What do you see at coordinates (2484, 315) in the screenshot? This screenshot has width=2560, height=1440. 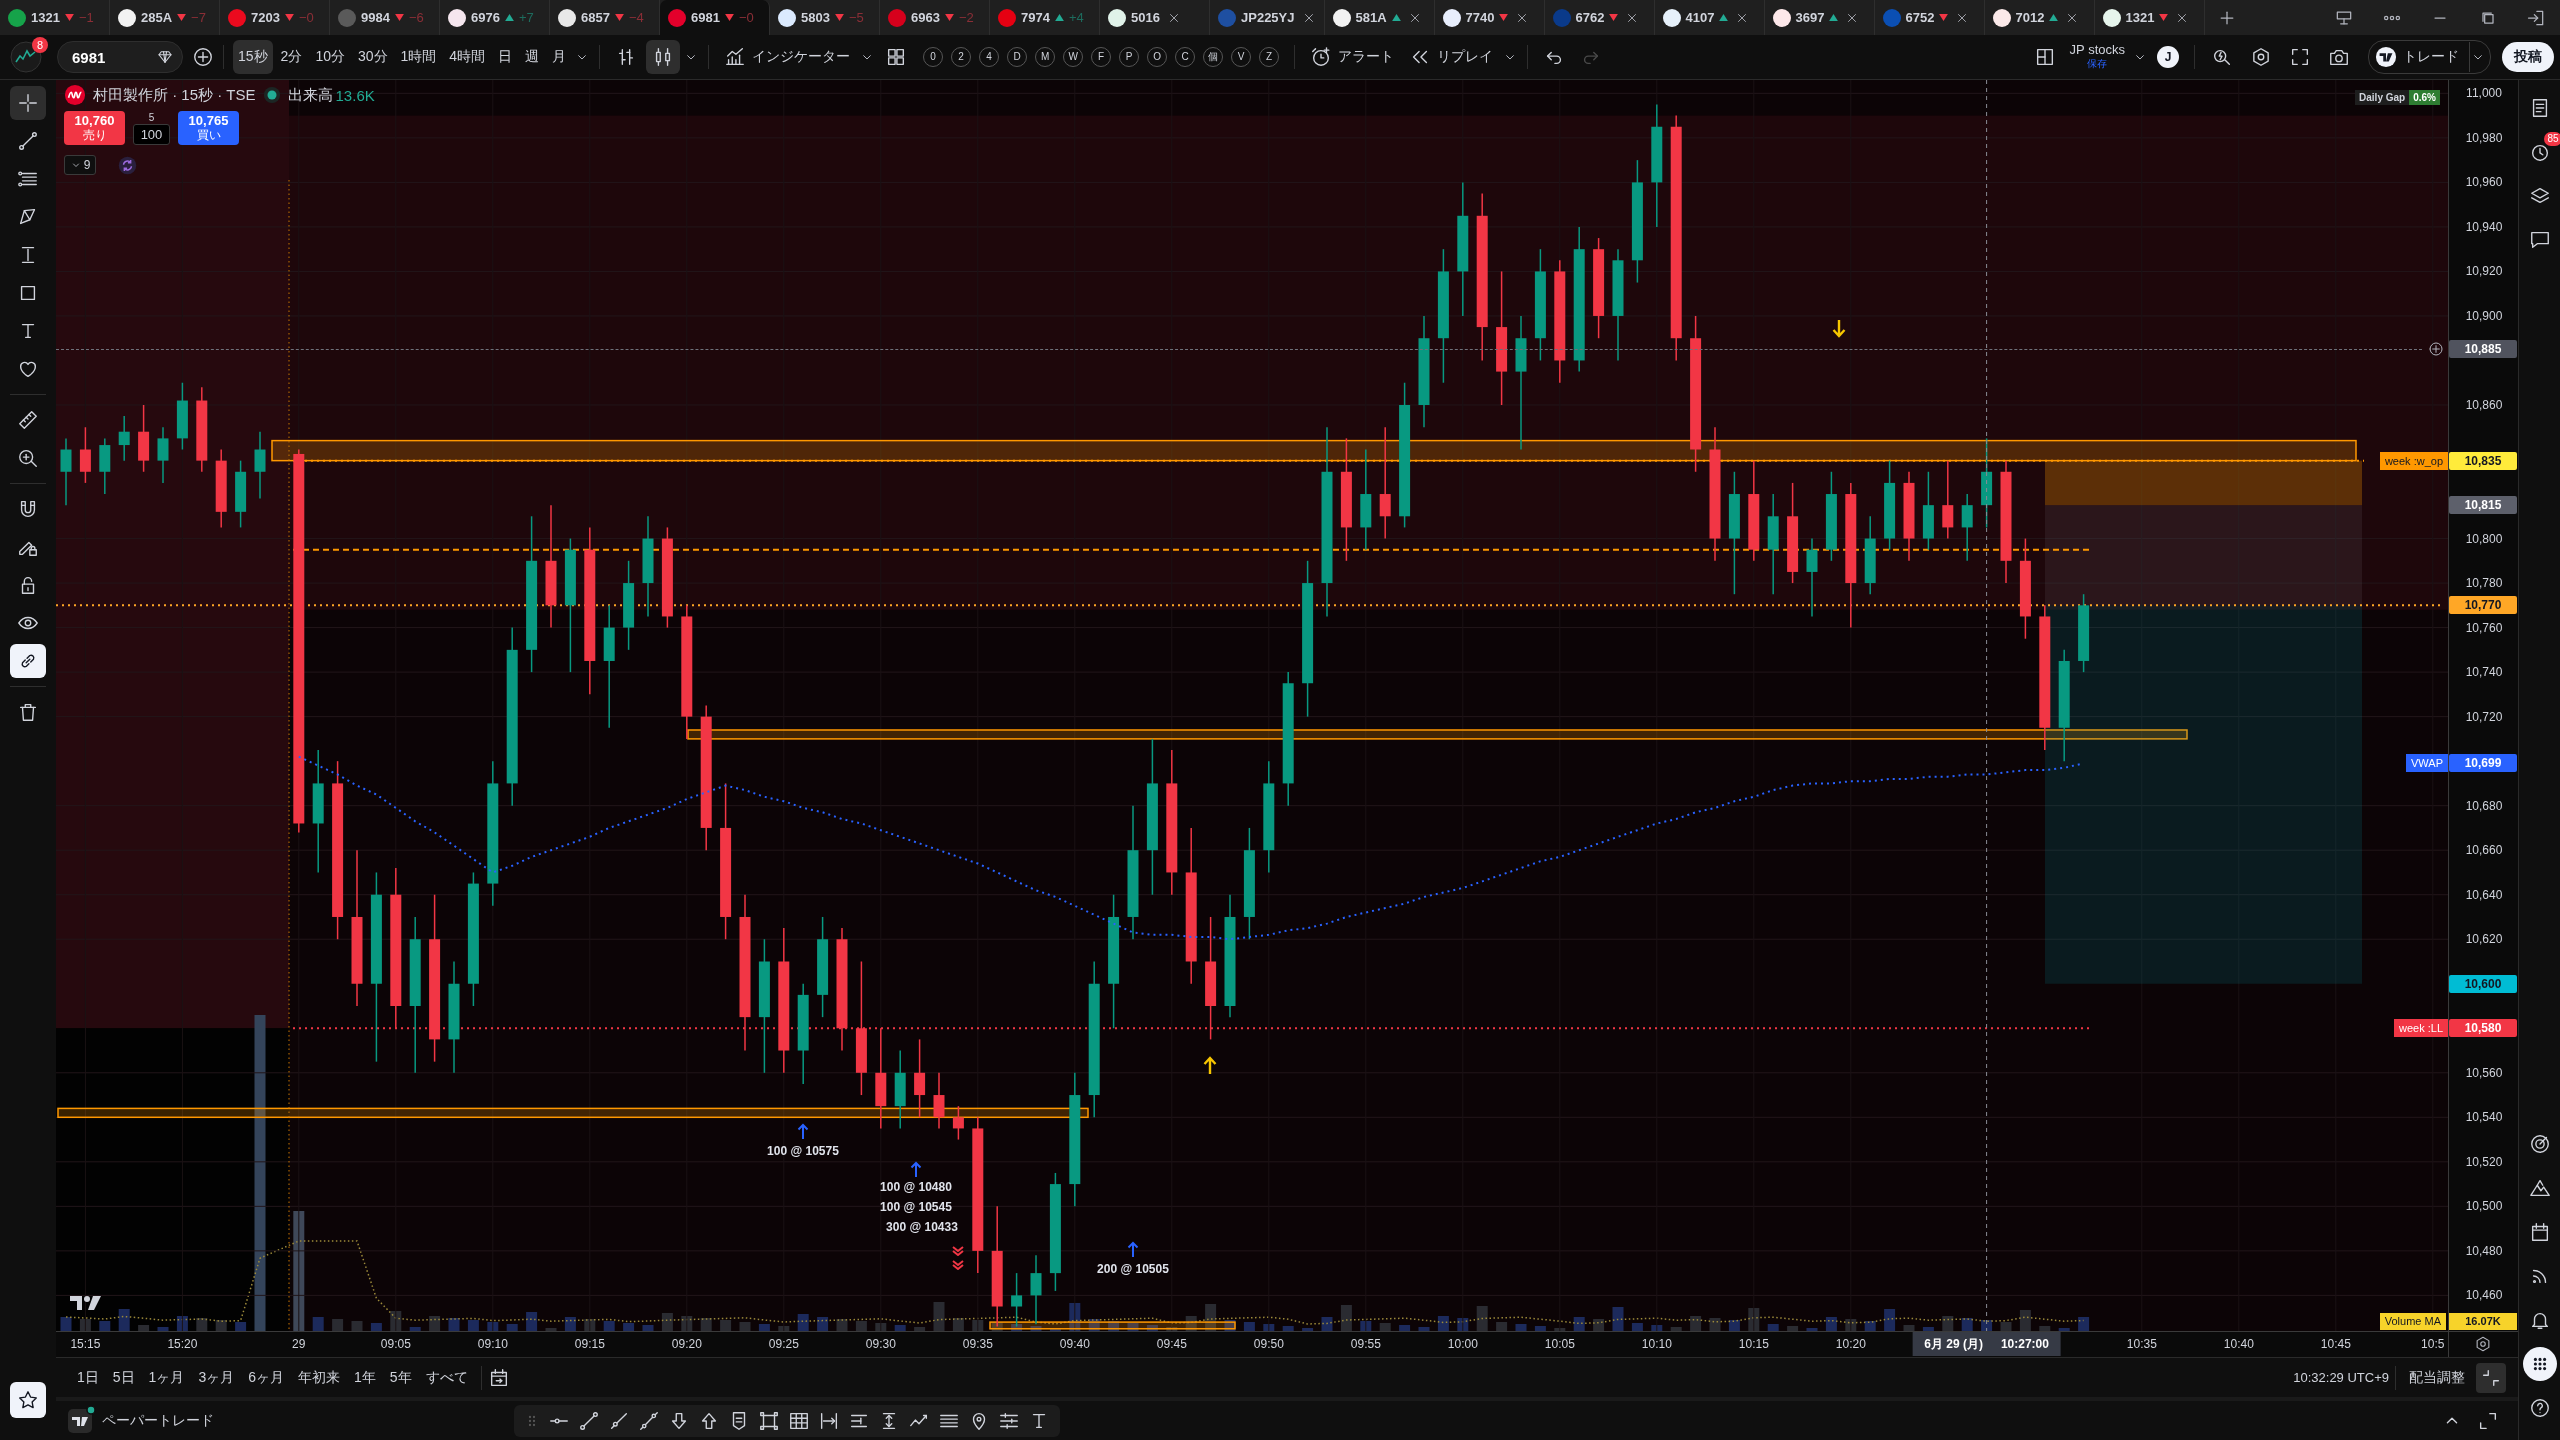 I see `price-tick: 10,900` at bounding box center [2484, 315].